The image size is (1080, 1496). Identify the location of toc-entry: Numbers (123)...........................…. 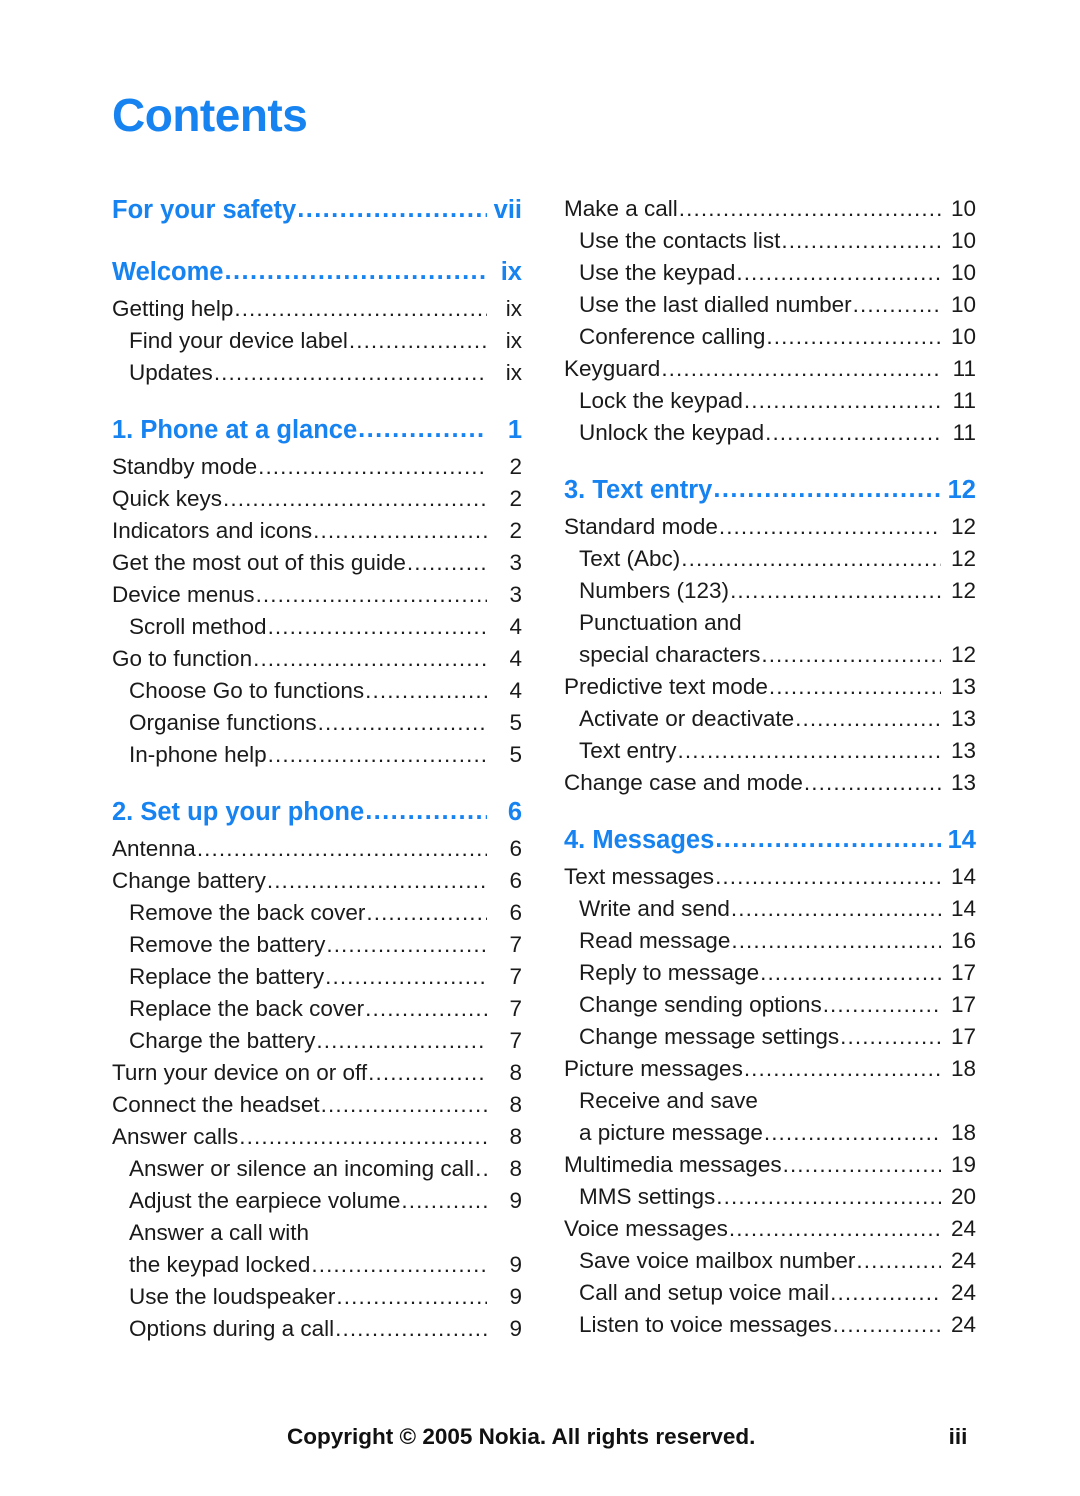
(770, 595).